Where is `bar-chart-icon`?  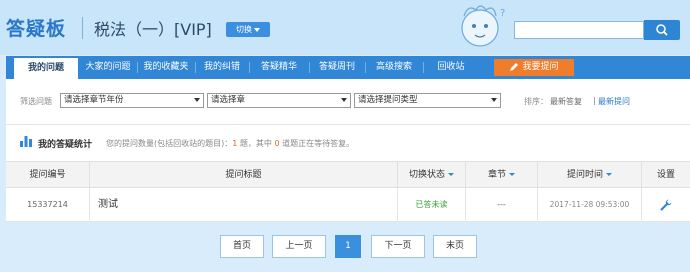
bar-chart-icon is located at coordinates (26, 141).